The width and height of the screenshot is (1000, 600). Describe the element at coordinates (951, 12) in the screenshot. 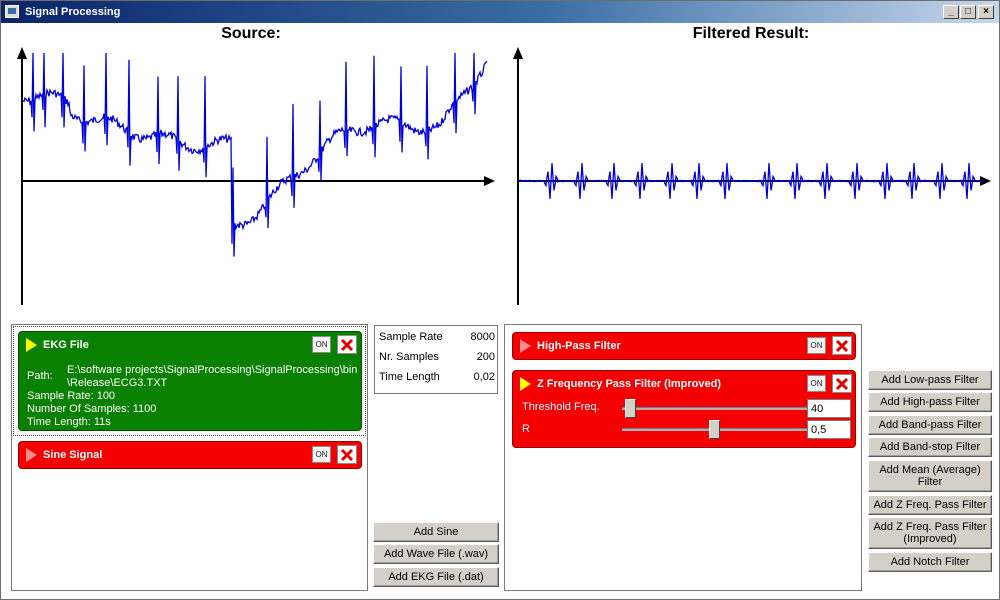

I see `minimize-button: _` at that location.